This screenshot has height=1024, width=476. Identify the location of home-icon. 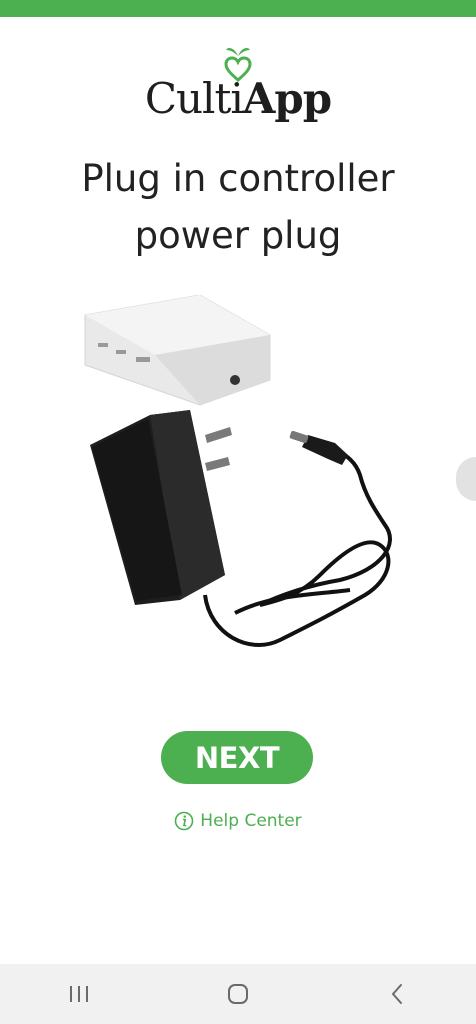
(237, 994).